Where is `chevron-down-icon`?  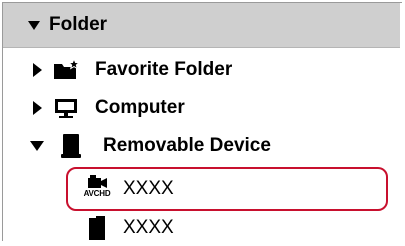 chevron-down-icon is located at coordinates (34, 25).